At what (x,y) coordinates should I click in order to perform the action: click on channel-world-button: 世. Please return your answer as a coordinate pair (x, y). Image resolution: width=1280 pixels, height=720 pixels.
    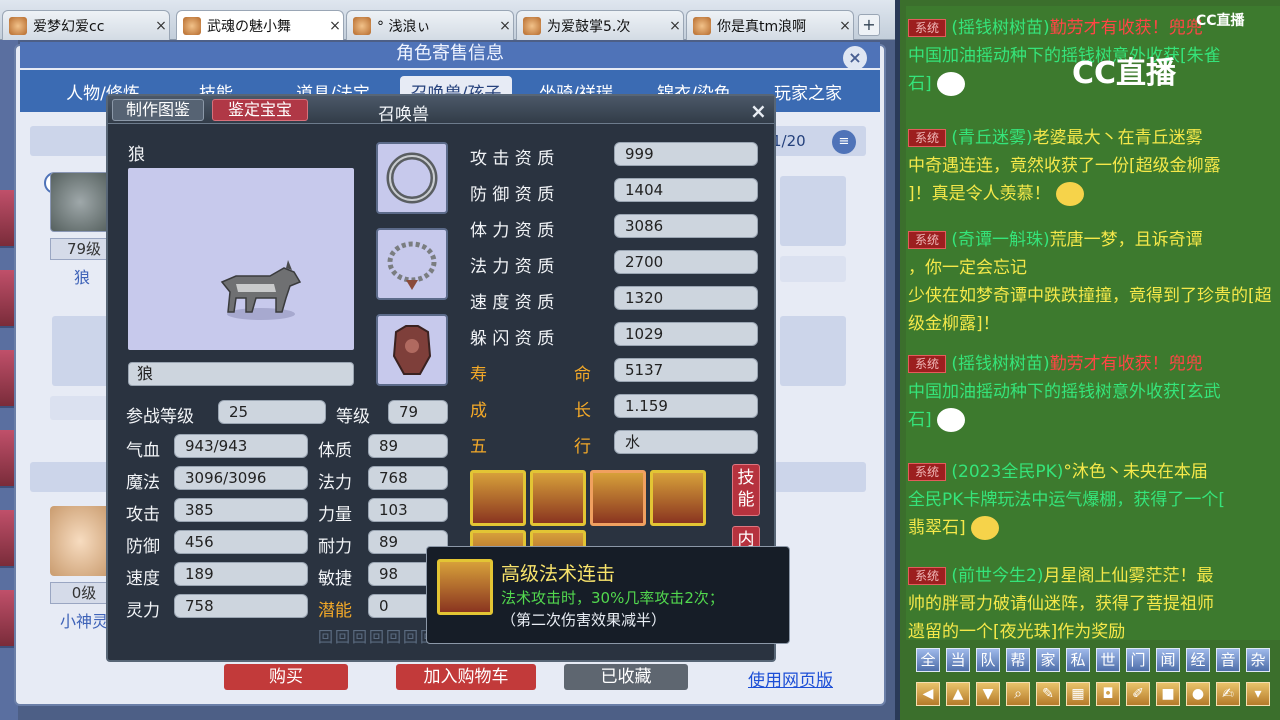
    Looking at the image, I should click on (1108, 660).